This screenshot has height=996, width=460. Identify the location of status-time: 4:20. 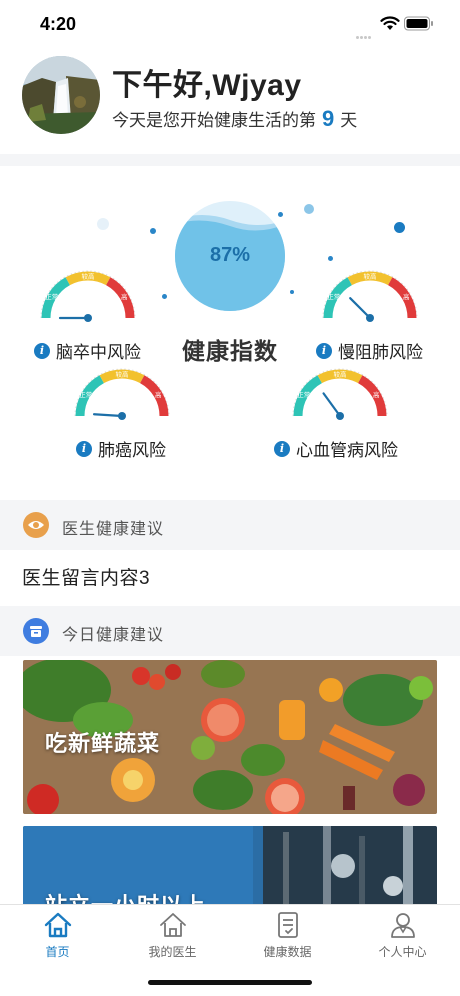
(58, 24).